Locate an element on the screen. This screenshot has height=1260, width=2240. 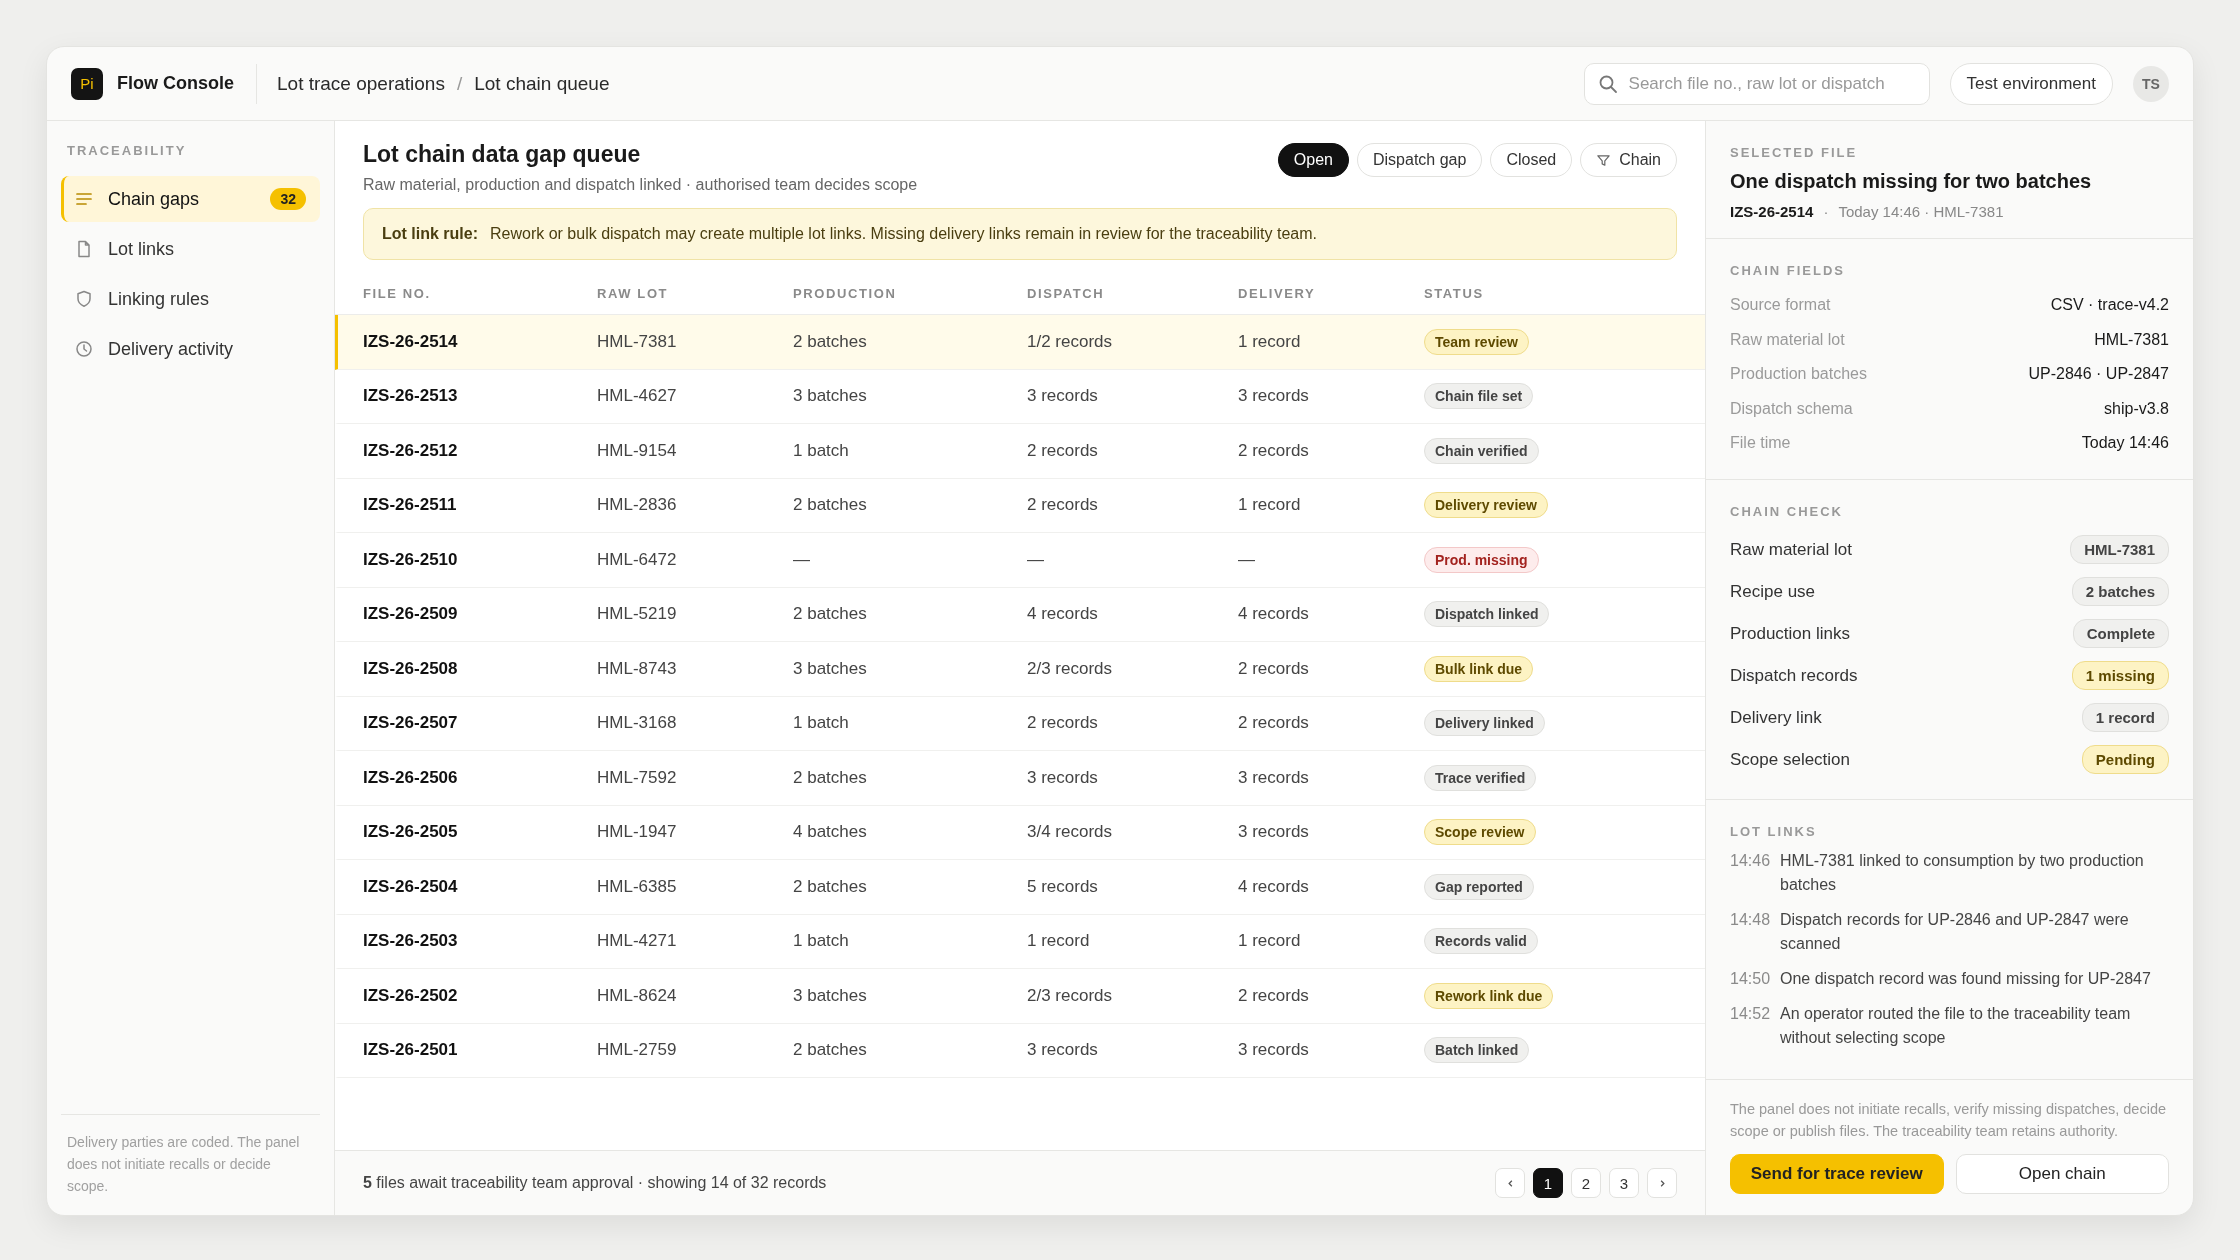
table-cell-text: 1 batch is located at coordinates (821, 723).